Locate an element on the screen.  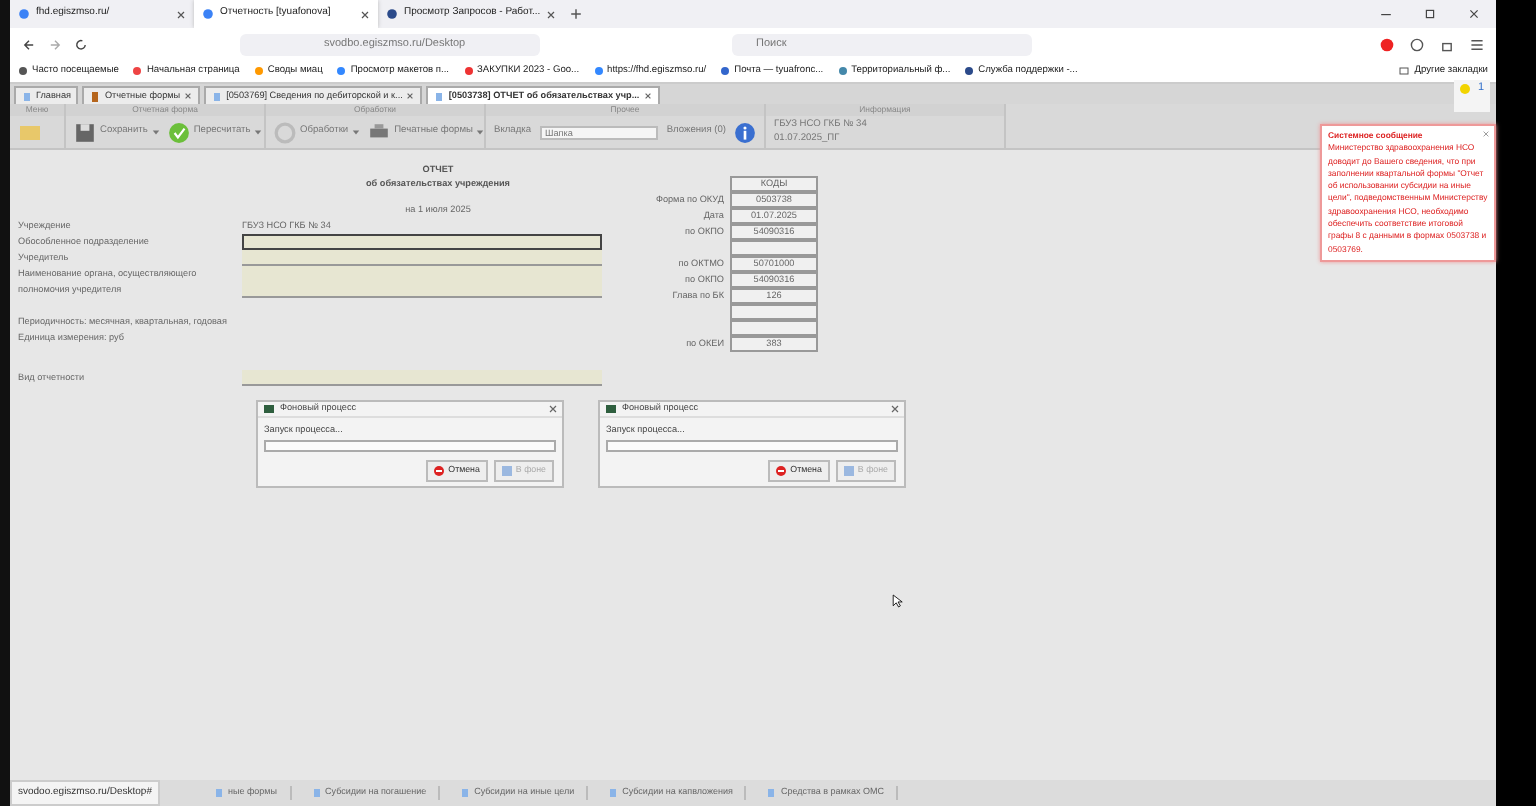
save-icon is located at coordinates (85, 132).